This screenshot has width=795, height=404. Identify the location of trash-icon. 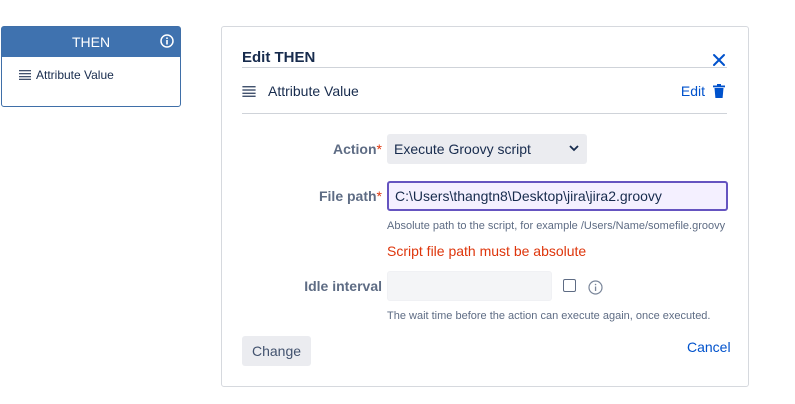
(719, 91).